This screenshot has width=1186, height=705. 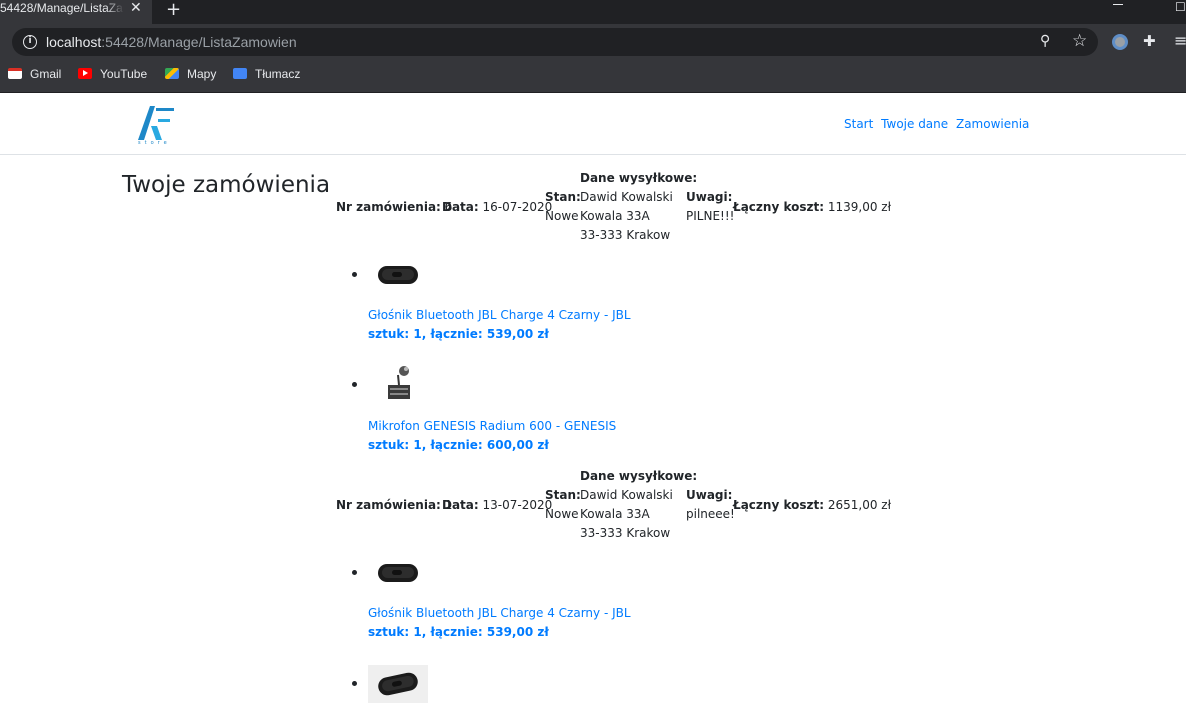 What do you see at coordinates (593, 124) in the screenshot?
I see `site-header: store Start Twoje dane Zamowienia` at bounding box center [593, 124].